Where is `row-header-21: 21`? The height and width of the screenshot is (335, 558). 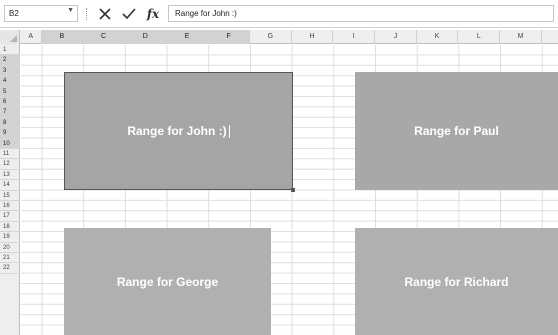
row-header-21: 21 is located at coordinates (10, 258).